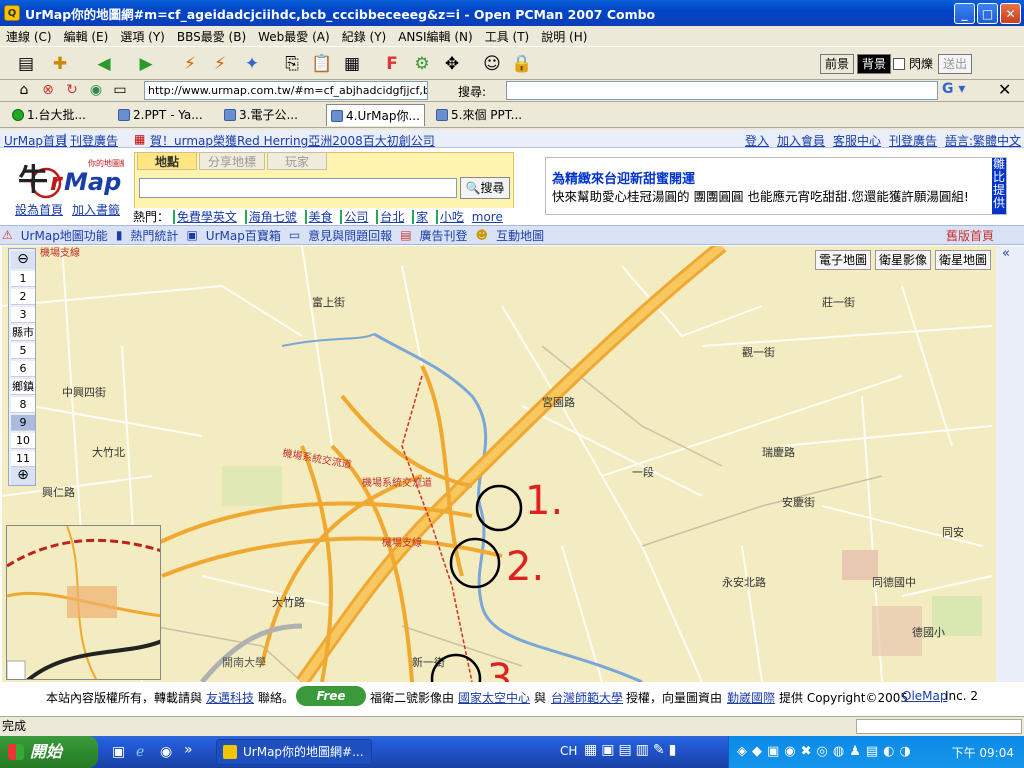 This screenshot has width=1024, height=768. I want to click on quicklaunch-more-icon: », so click(188, 750).